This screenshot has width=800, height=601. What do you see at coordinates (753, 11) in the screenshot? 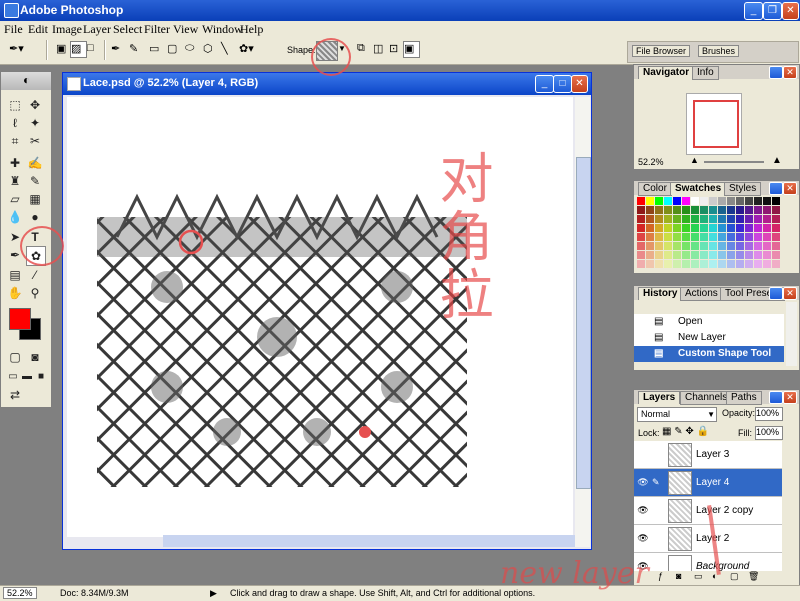
I see `minimize-button: _` at bounding box center [753, 11].